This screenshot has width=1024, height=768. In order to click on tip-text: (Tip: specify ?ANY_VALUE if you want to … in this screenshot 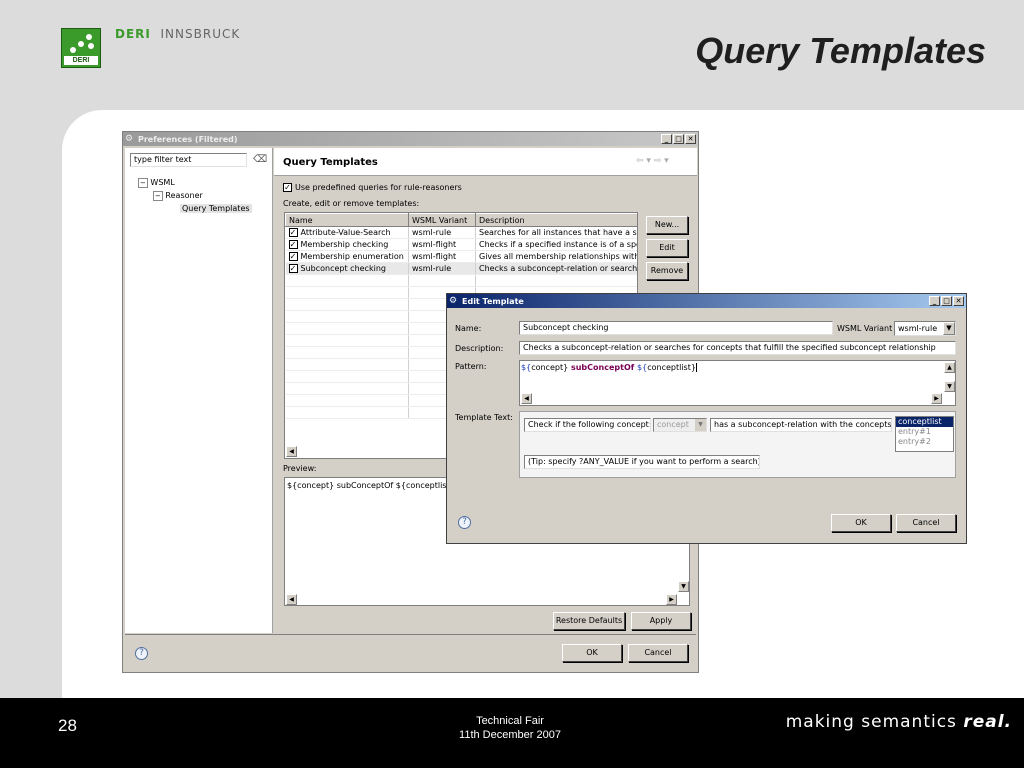, I will do `click(642, 462)`.